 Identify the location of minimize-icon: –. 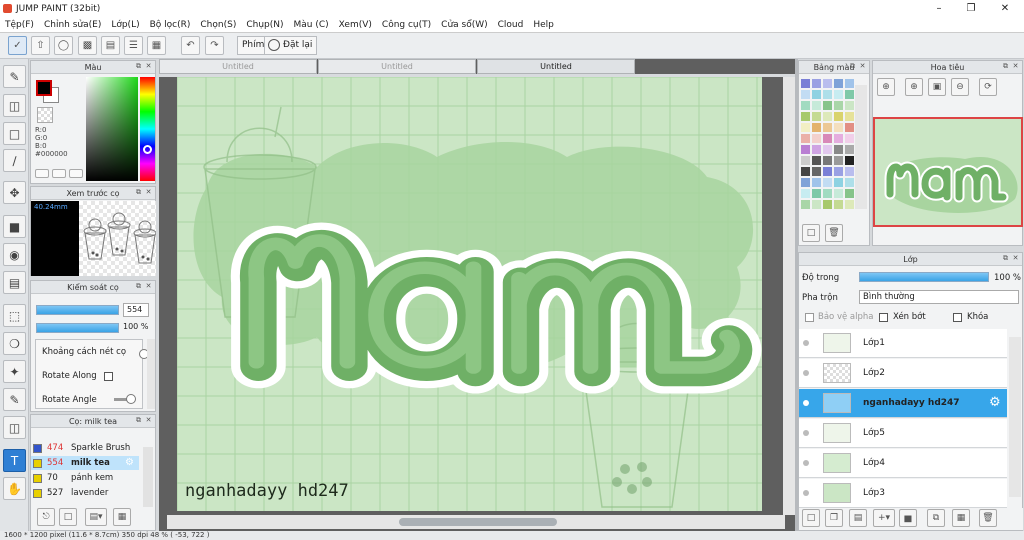
(939, 8).